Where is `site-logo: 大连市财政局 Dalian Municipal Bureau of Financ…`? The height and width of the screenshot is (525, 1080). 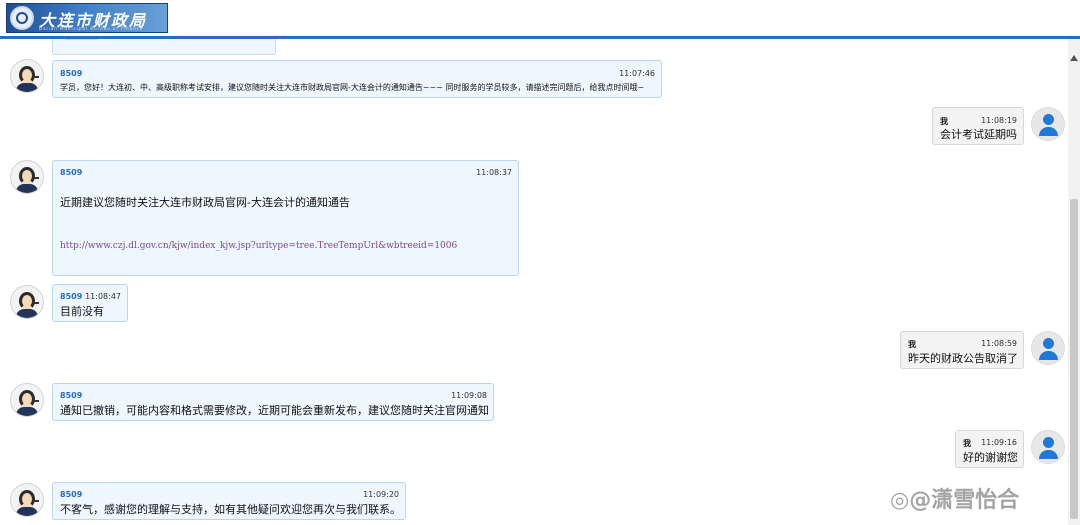
site-logo: 大连市财政局 Dalian Municipal Bureau of Financ… is located at coordinates (87, 18).